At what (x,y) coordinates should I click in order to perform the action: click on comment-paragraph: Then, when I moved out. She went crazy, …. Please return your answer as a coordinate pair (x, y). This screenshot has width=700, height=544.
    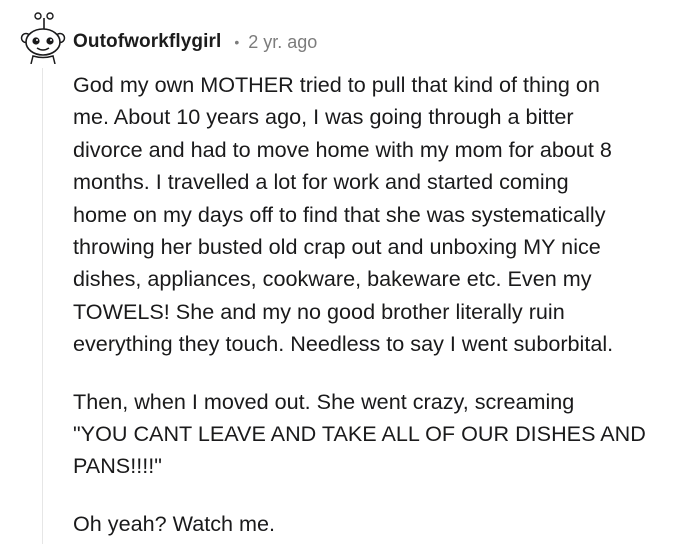
    Looking at the image, I should click on (359, 433).